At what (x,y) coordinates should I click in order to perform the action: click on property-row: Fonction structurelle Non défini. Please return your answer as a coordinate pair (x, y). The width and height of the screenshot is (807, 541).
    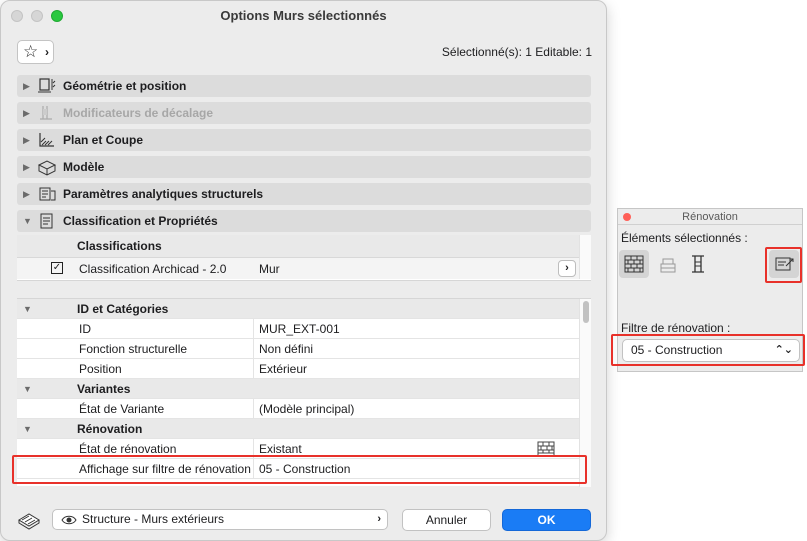
    Looking at the image, I should click on (298, 349).